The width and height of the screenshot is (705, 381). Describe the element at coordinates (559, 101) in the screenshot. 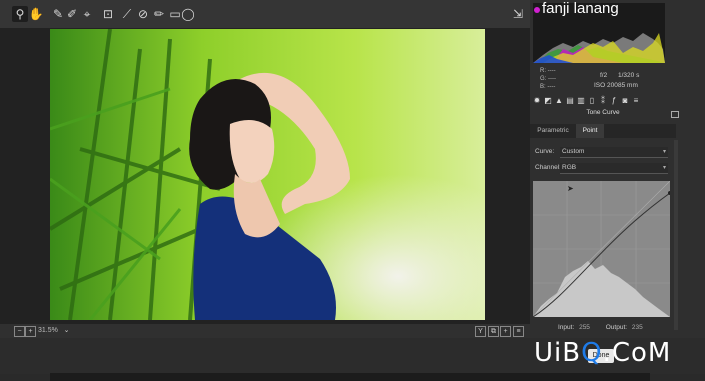

I see `detail-panel-icon: ▲` at that location.